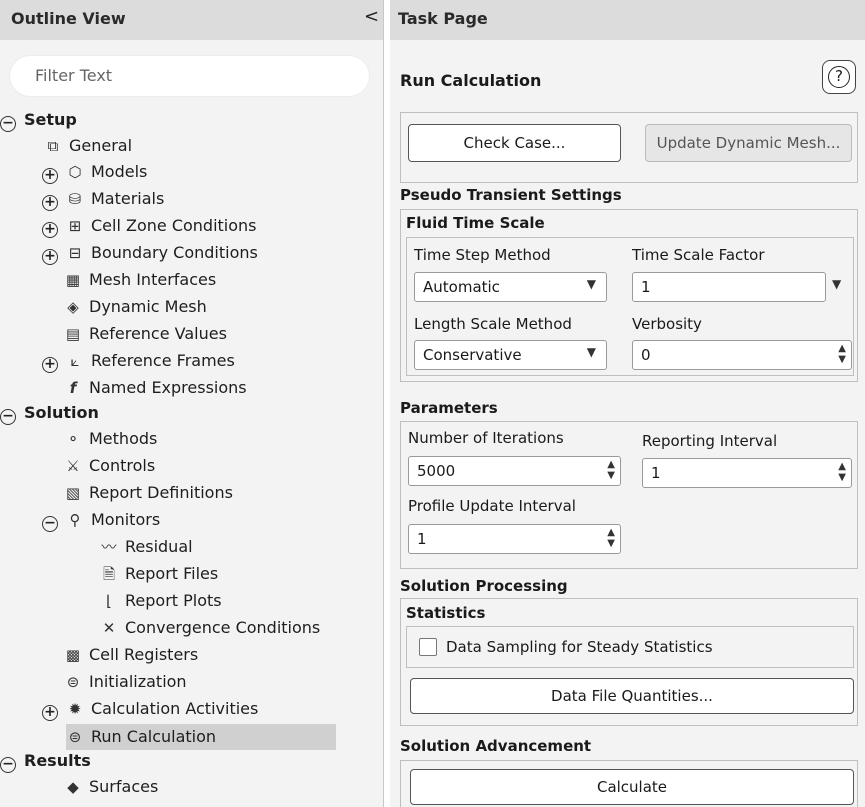  Describe the element at coordinates (68, 18) in the screenshot. I see `outline-title: Outline View` at that location.